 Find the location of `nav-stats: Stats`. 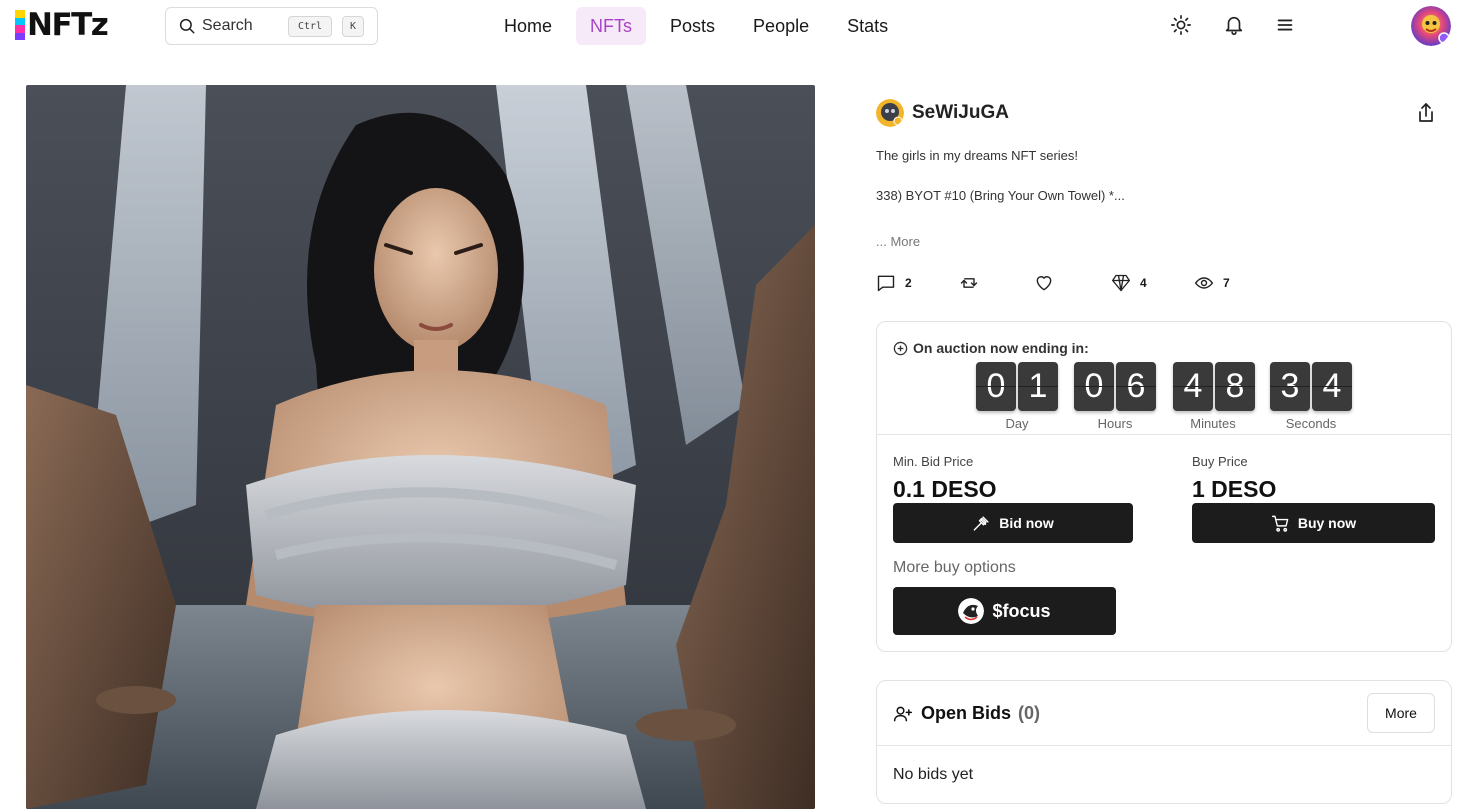

nav-stats: Stats is located at coordinates (867, 26).